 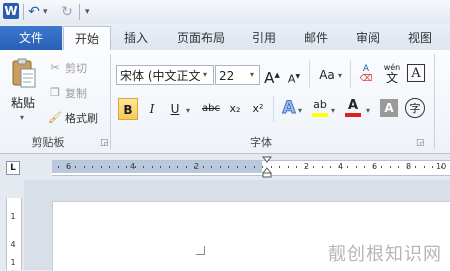 I want to click on grow-font-icon: A, so click(x=269, y=78).